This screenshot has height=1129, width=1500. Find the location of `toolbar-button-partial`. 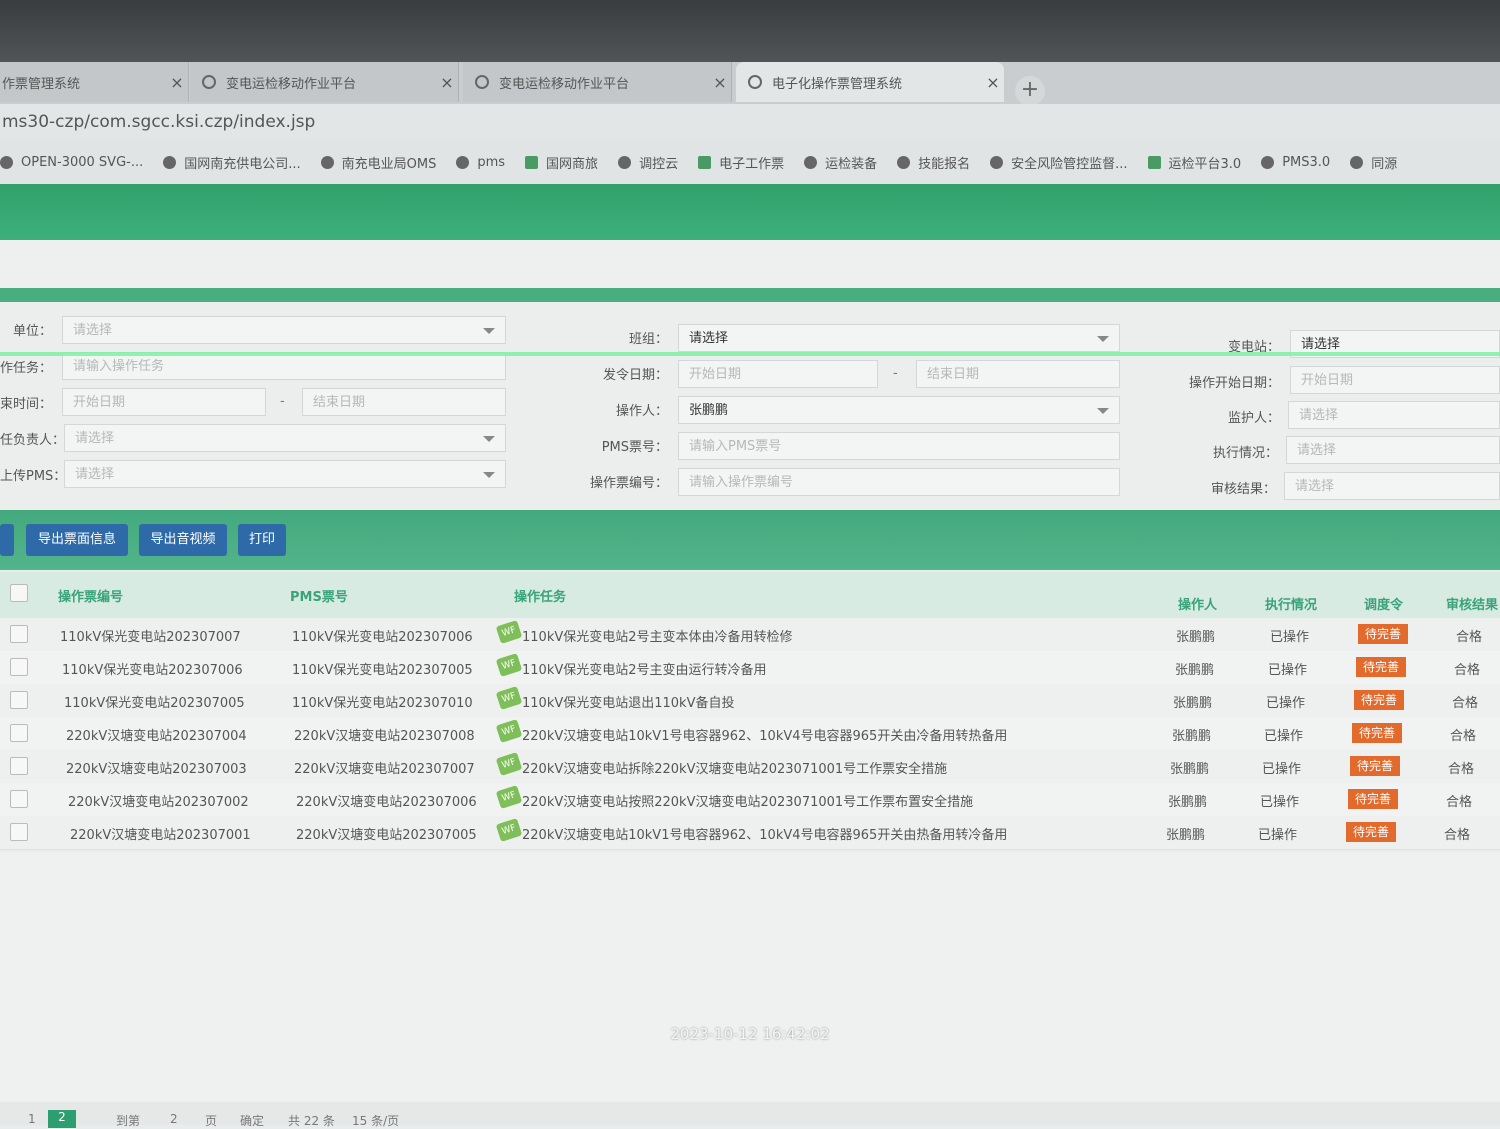

toolbar-button-partial is located at coordinates (7, 540).